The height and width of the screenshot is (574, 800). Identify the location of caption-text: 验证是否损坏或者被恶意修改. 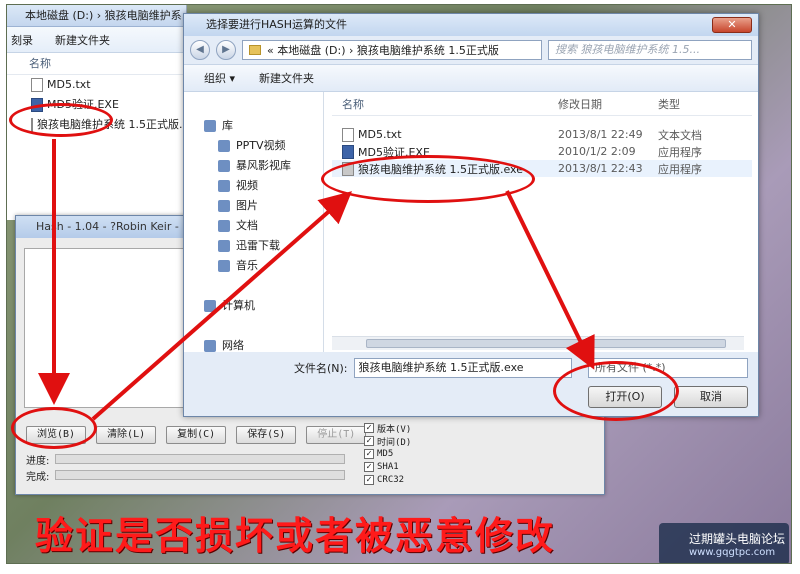
(295, 535).